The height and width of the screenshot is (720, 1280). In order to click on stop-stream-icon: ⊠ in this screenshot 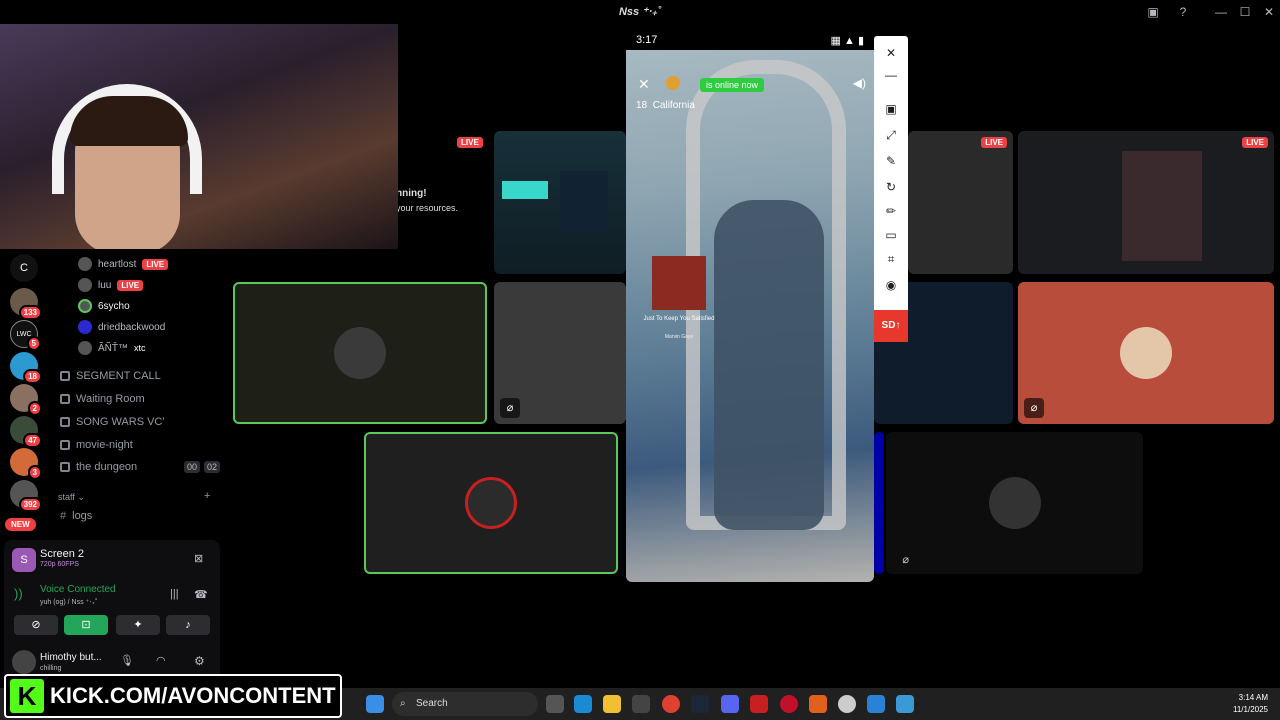, I will do `click(198, 558)`.